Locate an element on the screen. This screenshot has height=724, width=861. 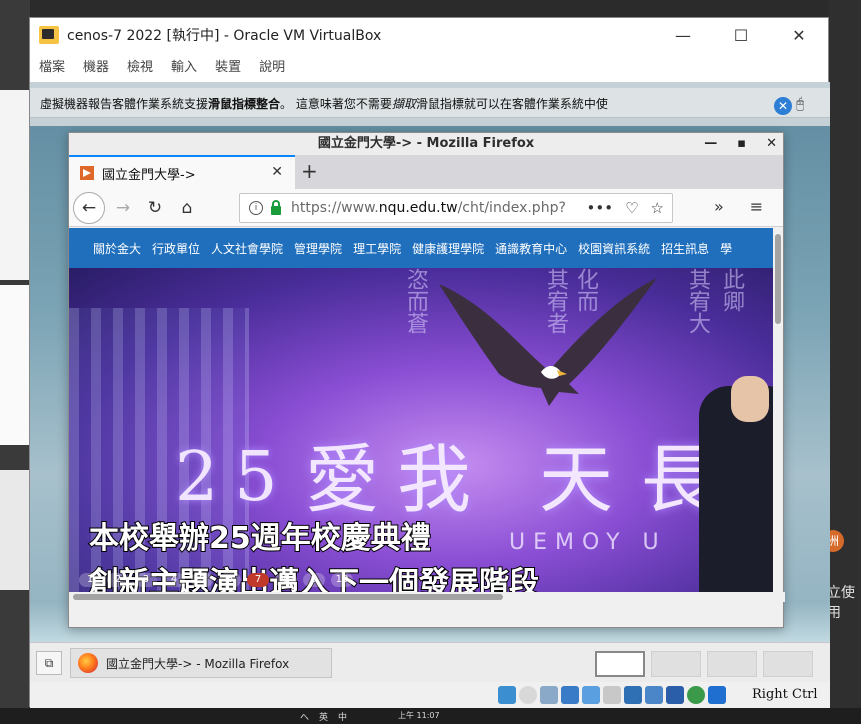
lock-icon is located at coordinates (276, 207).